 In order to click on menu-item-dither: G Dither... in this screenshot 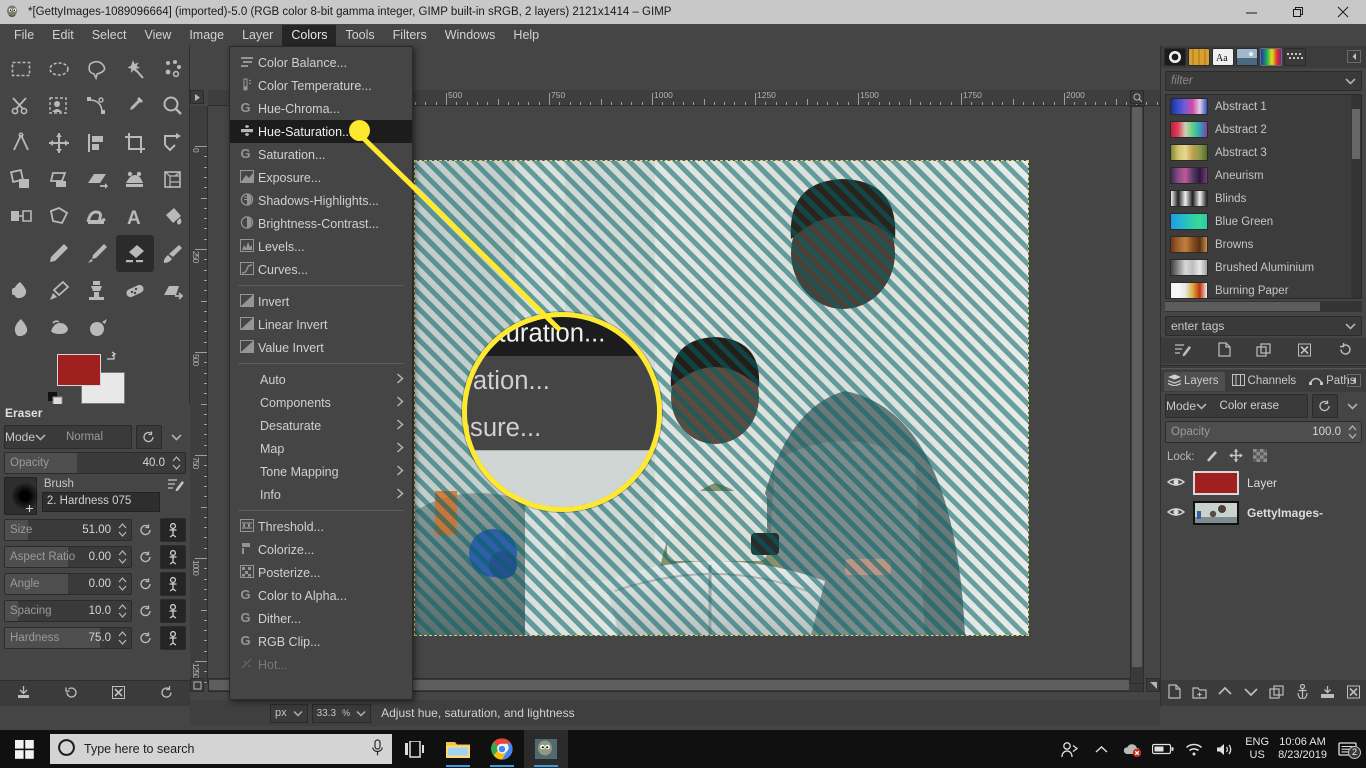, I will do `click(321, 618)`.